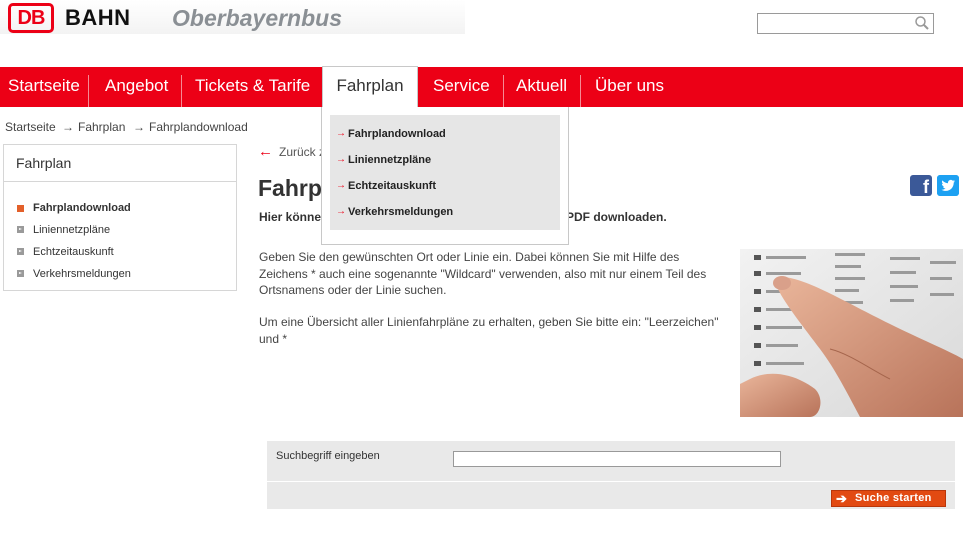  Describe the element at coordinates (198, 127) in the screenshot. I see `breadcrumb-current: Fahrplandownload` at that location.